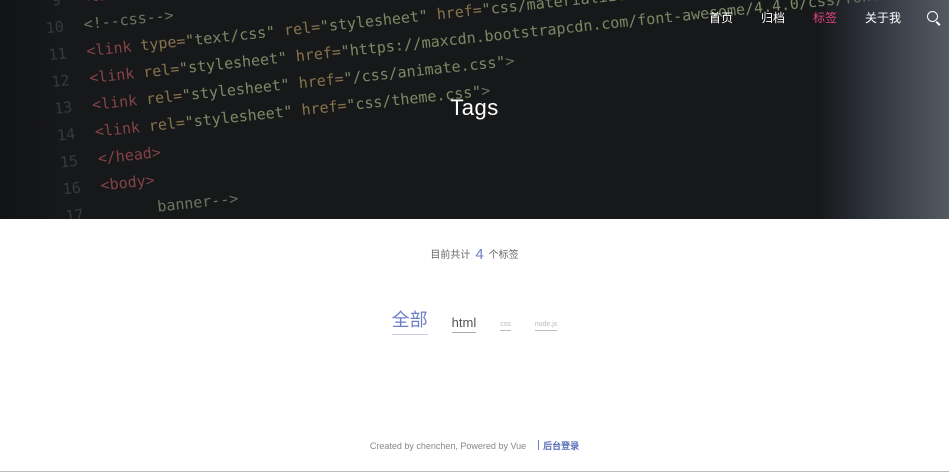 The height and width of the screenshot is (472, 949). I want to click on footer-divider, so click(539, 445).